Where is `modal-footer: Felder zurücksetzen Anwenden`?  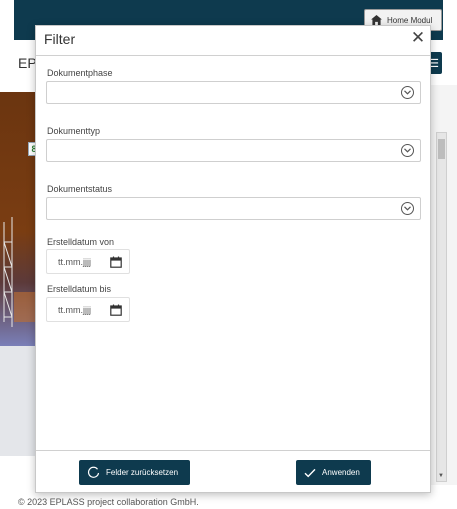
modal-footer: Felder zurücksetzen Anwenden is located at coordinates (233, 472).